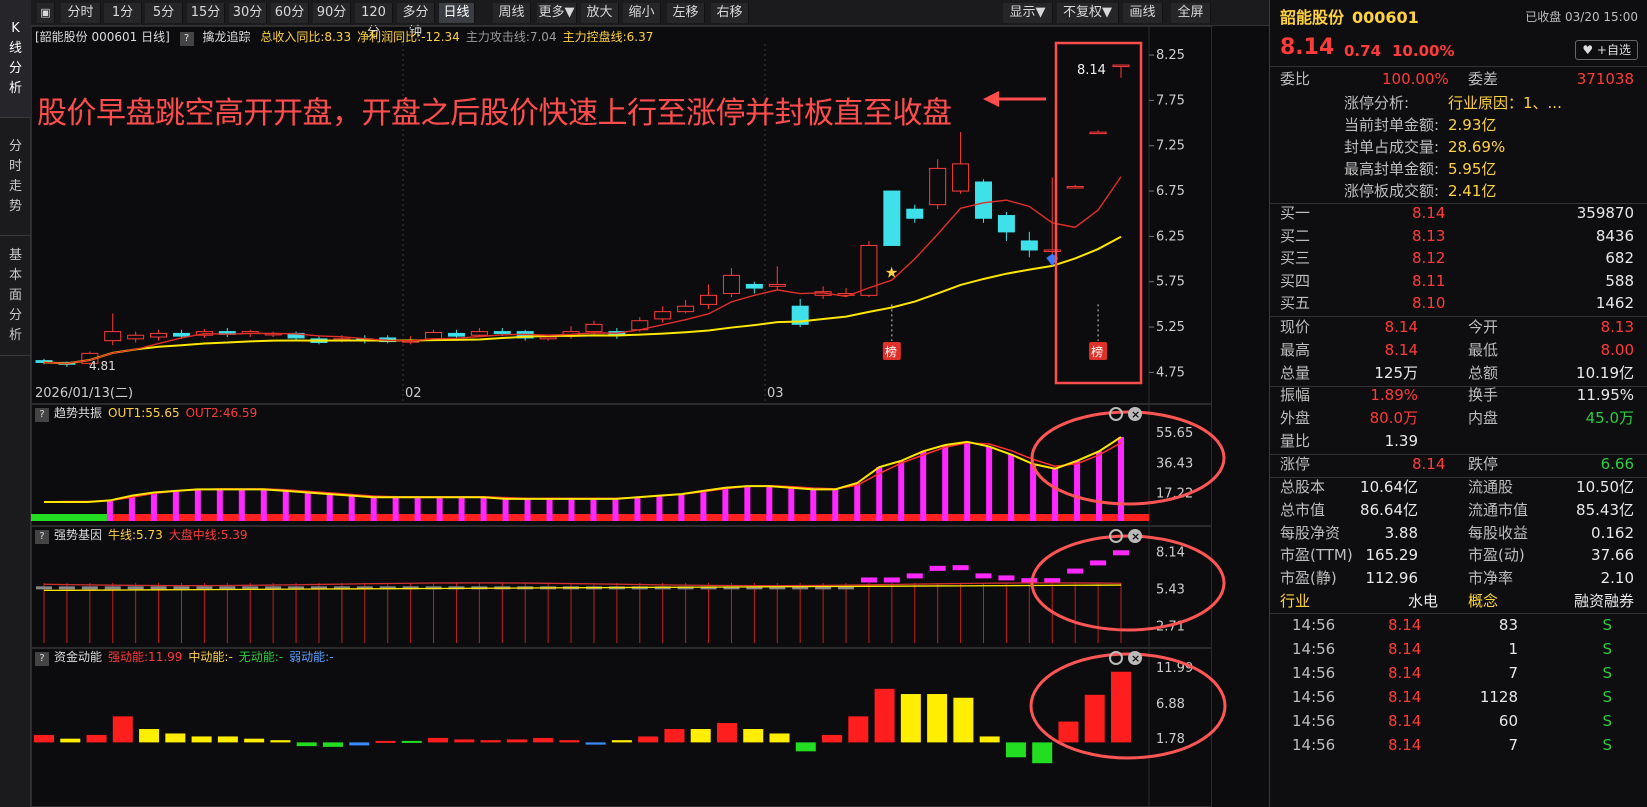 Image resolution: width=1647 pixels, height=807 pixels. I want to click on buy-level-volume: 8436, so click(1614, 235).